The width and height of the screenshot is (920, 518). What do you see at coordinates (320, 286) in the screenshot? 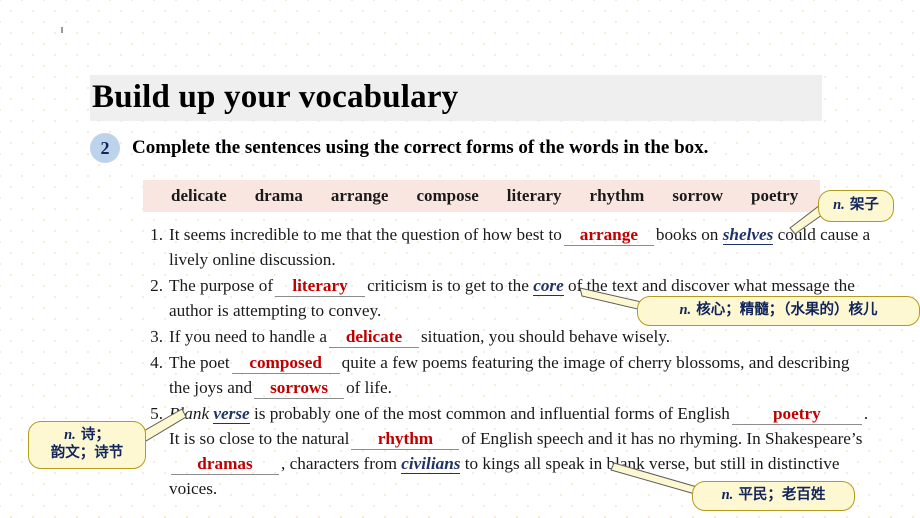
I see `answer-blank: literary` at bounding box center [320, 286].